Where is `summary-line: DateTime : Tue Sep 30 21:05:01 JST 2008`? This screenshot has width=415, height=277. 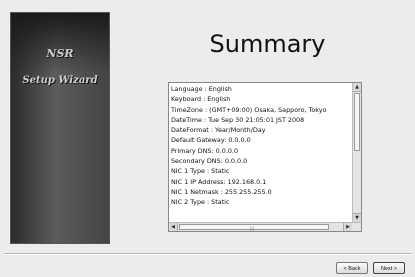 summary-line: DateTime : Tue Sep 30 21:05:01 JST 2008 is located at coordinates (238, 119).